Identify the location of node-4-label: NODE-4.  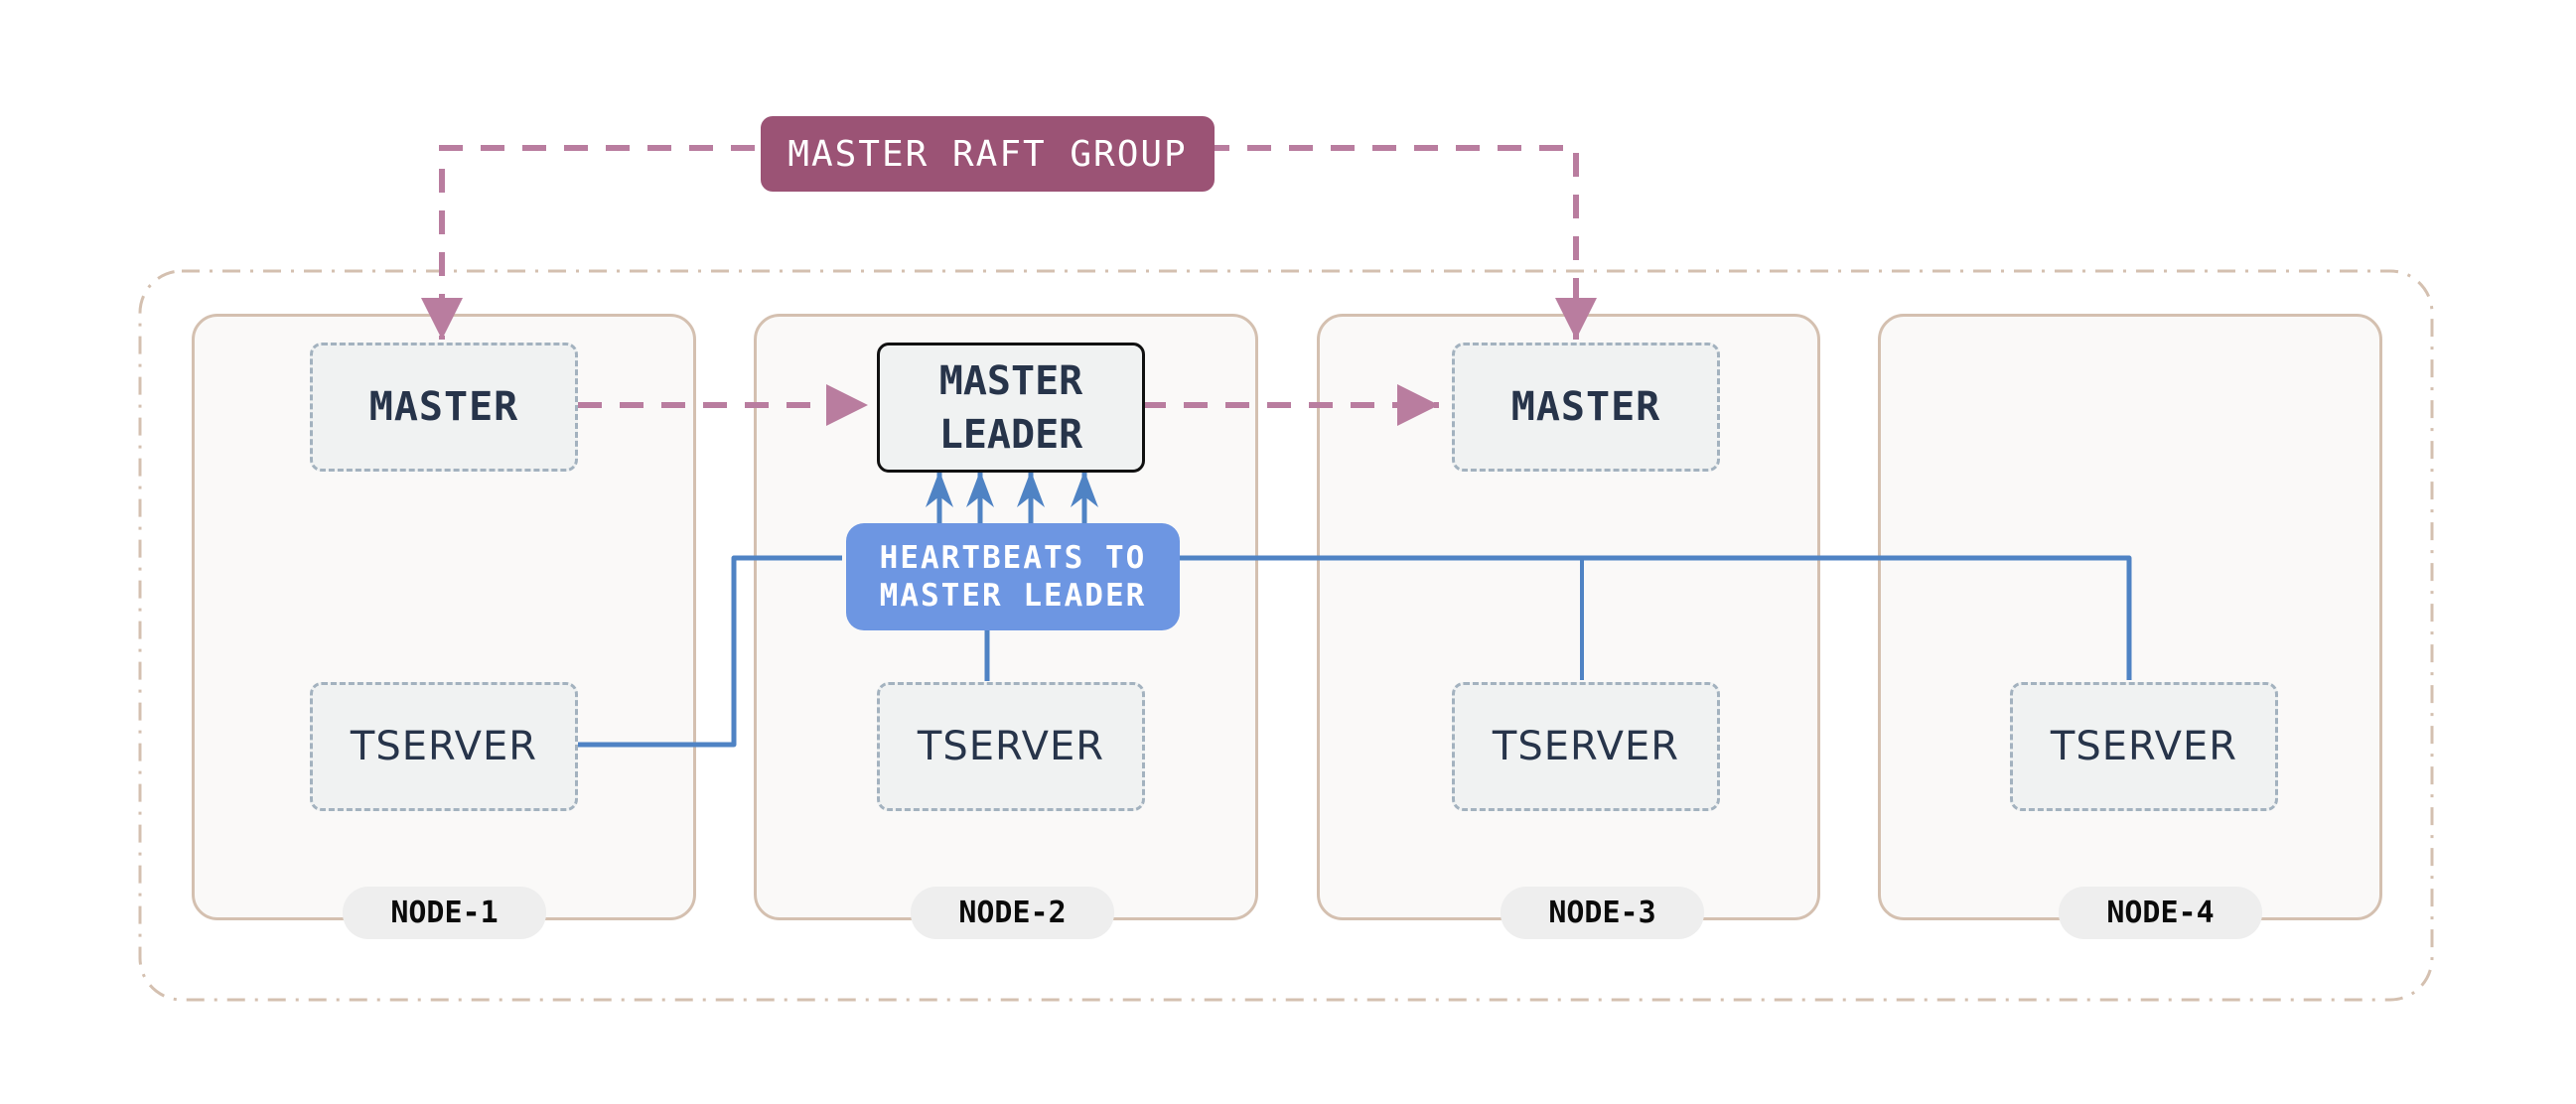
(2160, 913).